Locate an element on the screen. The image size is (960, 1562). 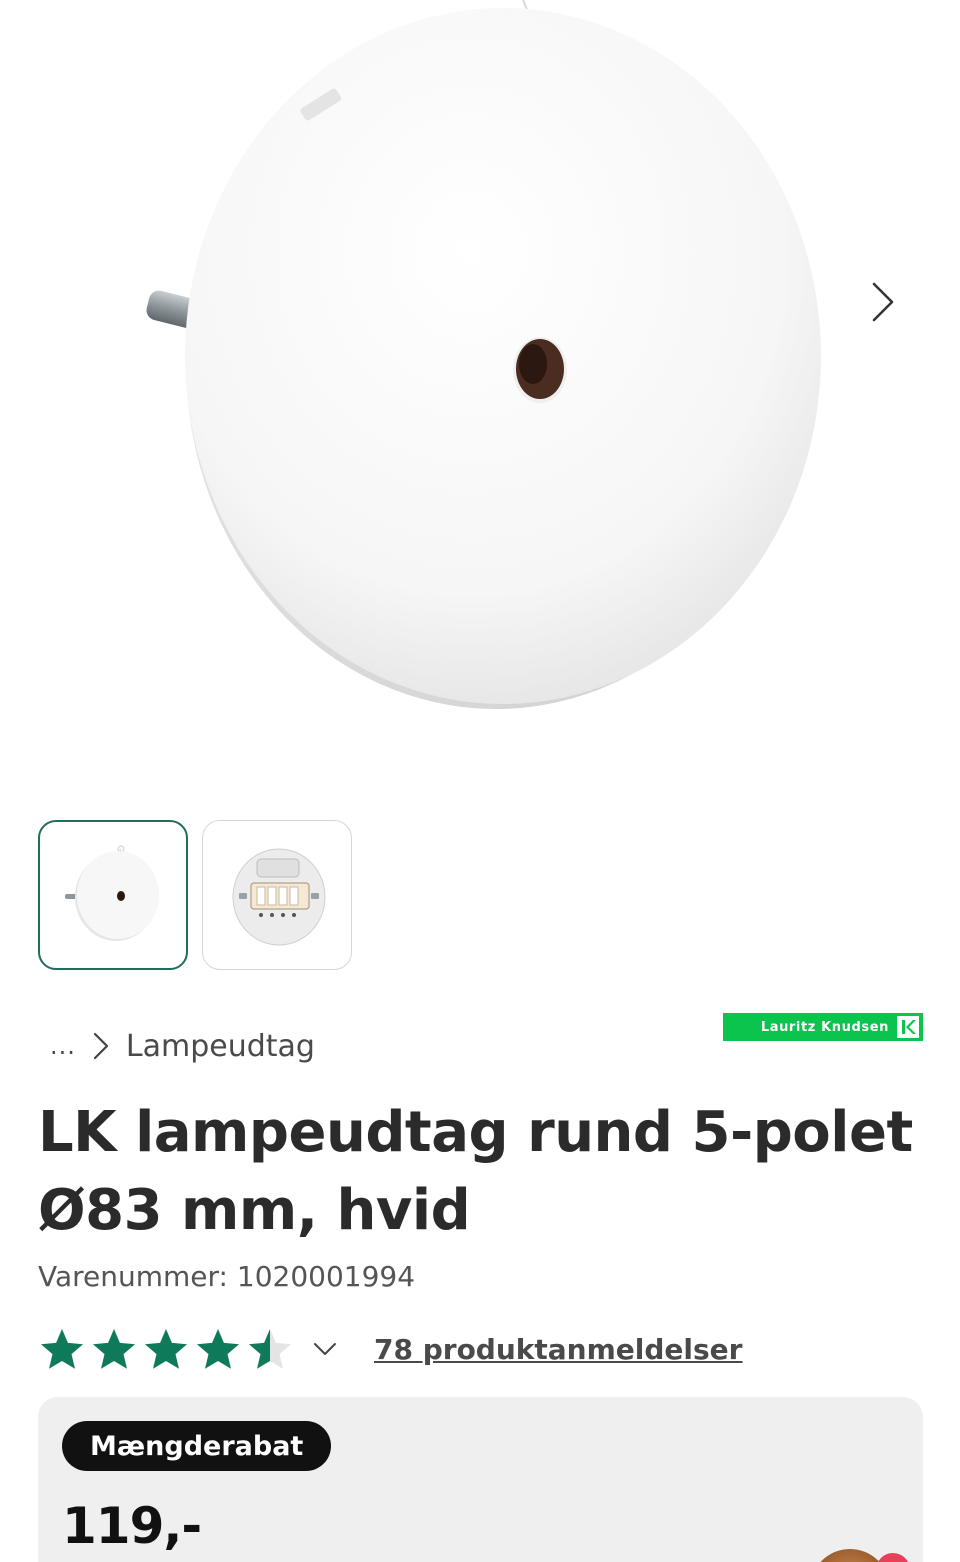
rating-stars is located at coordinates (166, 1349).